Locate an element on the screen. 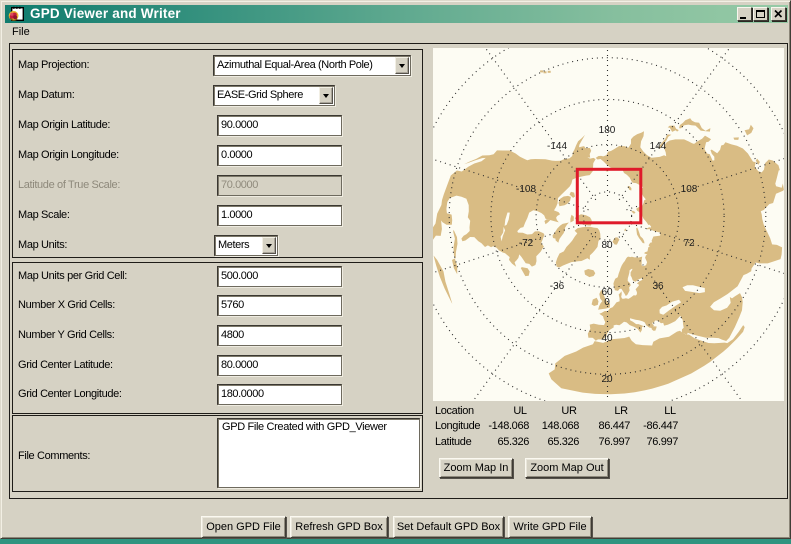 The height and width of the screenshot is (544, 791). svg-text: 36 is located at coordinates (658, 286).